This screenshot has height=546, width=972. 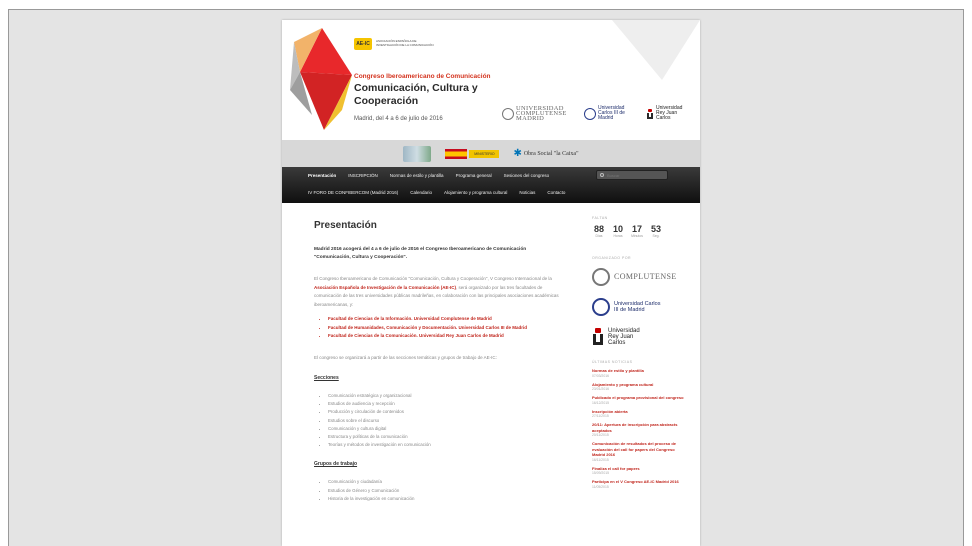 What do you see at coordinates (446, 491) in the screenshot?
I see `list-item: Estudios de Género y Comunicación` at bounding box center [446, 491].